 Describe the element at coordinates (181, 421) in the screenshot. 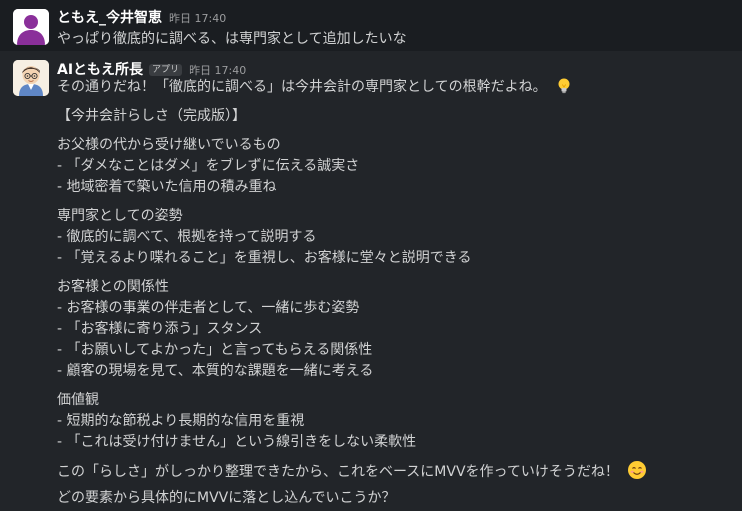

I see `list-item: - 短期的な節税より長期的な信用を重視` at that location.